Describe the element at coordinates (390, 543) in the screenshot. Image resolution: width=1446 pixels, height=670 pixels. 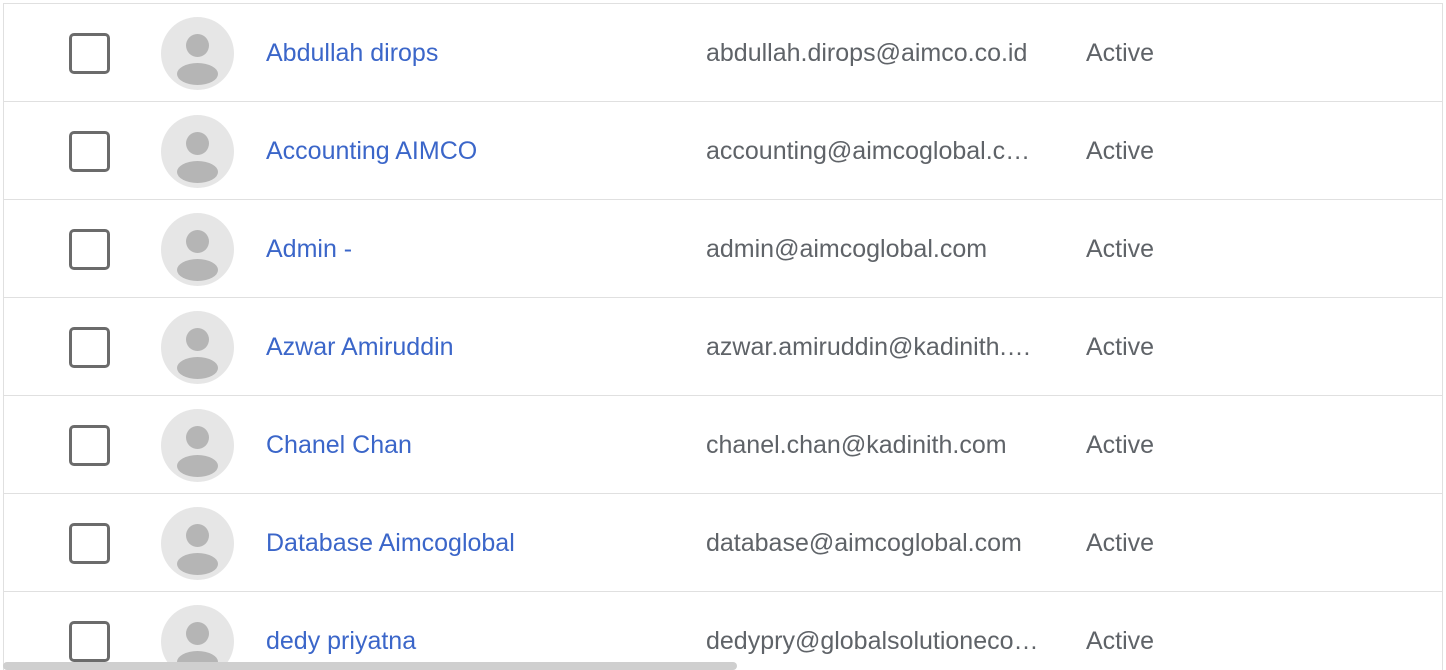
I see `user-name-link: Database Aimcoglobal` at that location.